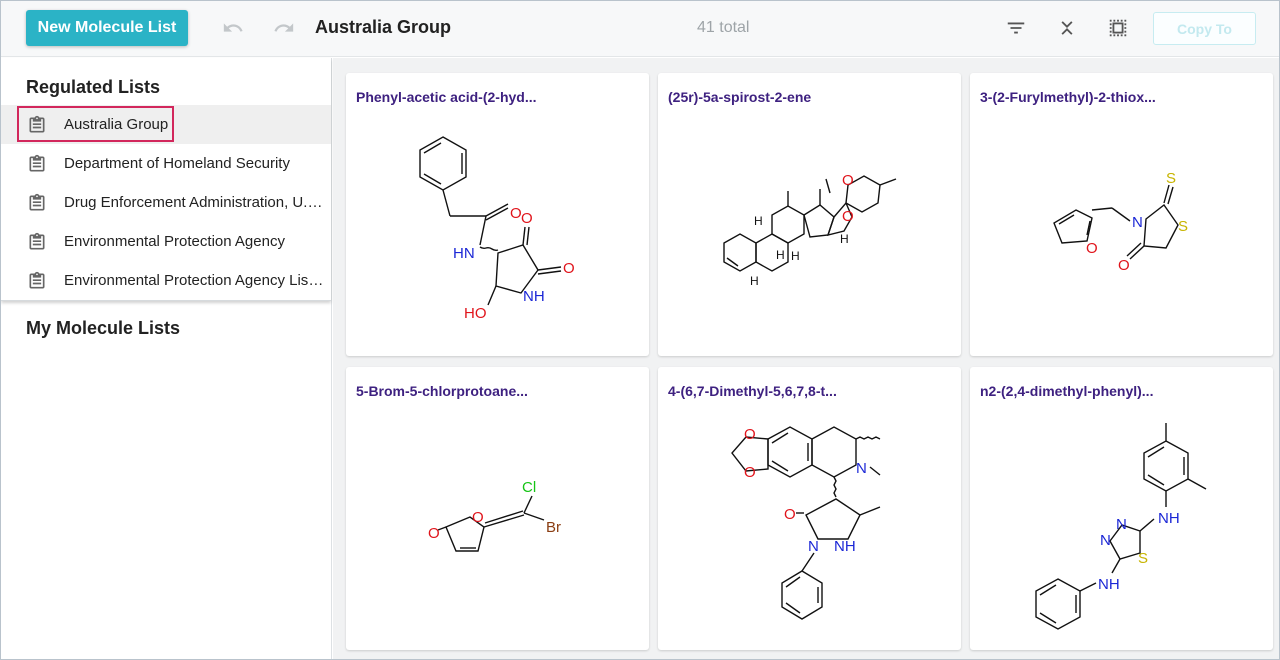 The image size is (1280, 660). Describe the element at coordinates (553, 527) in the screenshot. I see `svg-text: Br` at that location.